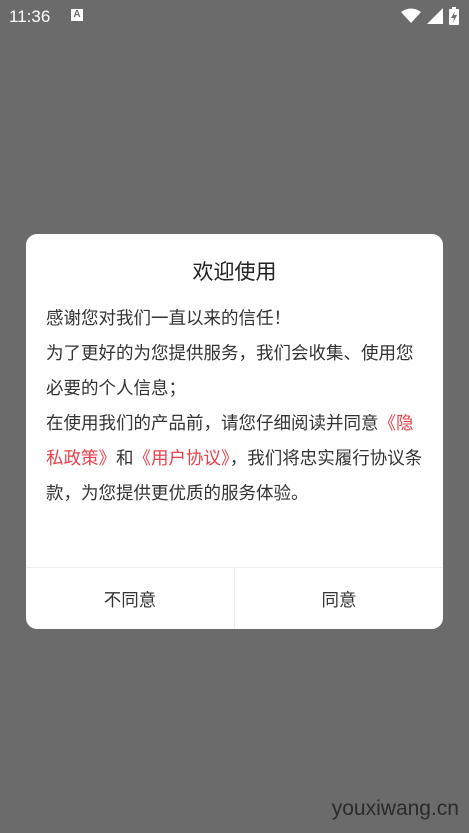 This screenshot has height=833, width=469. Describe the element at coordinates (338, 598) in the screenshot. I see `agree-button: 同意` at that location.